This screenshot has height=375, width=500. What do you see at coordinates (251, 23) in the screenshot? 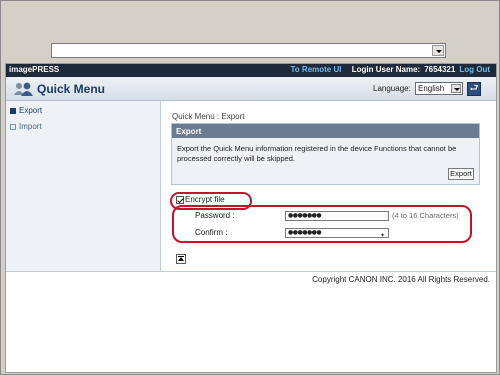
I see `browser-toolbar` at bounding box center [251, 23].